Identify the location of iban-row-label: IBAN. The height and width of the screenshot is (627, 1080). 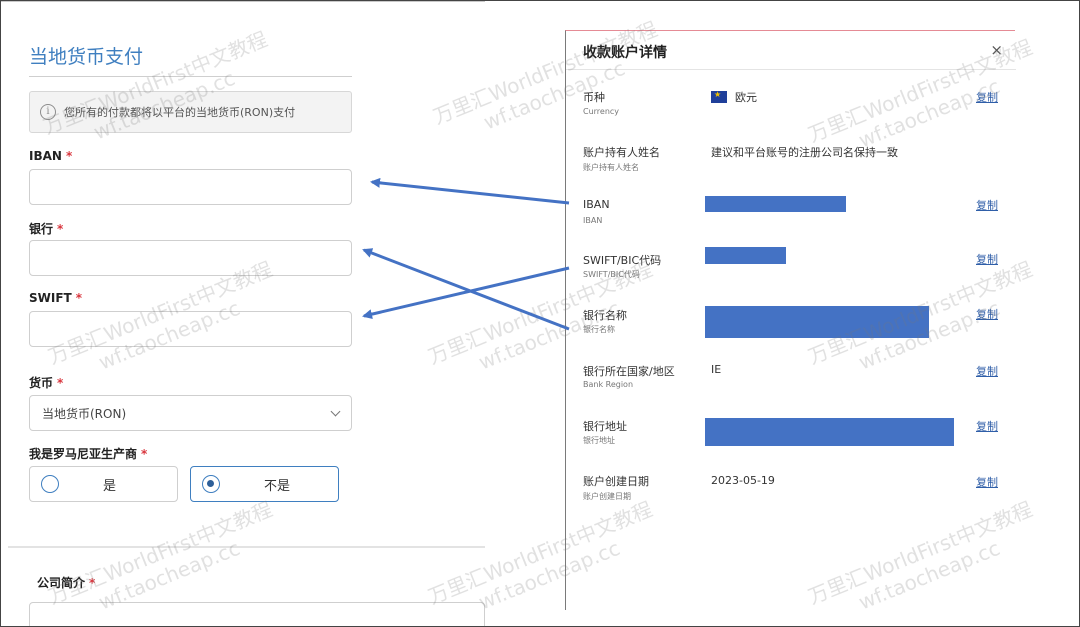
(596, 204).